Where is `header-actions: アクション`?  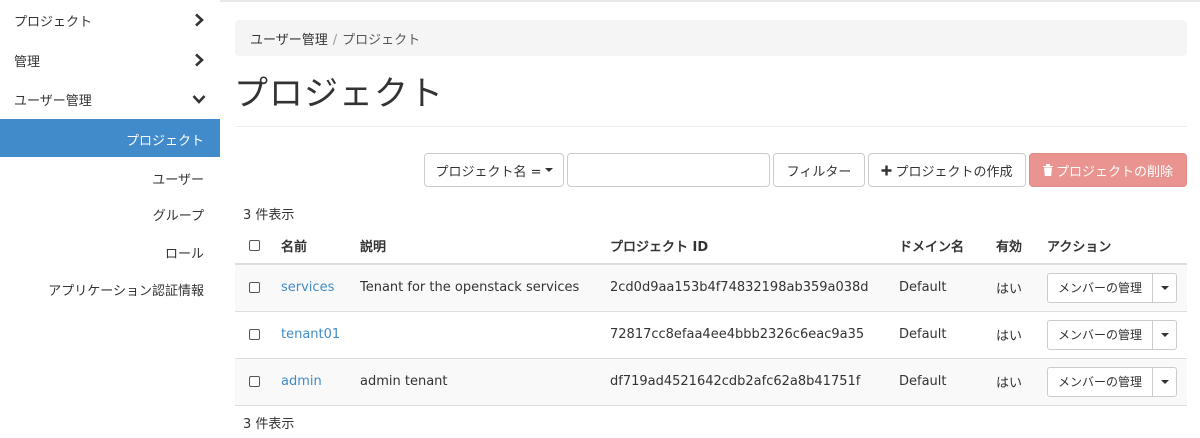 header-actions: アクション is located at coordinates (1113, 246).